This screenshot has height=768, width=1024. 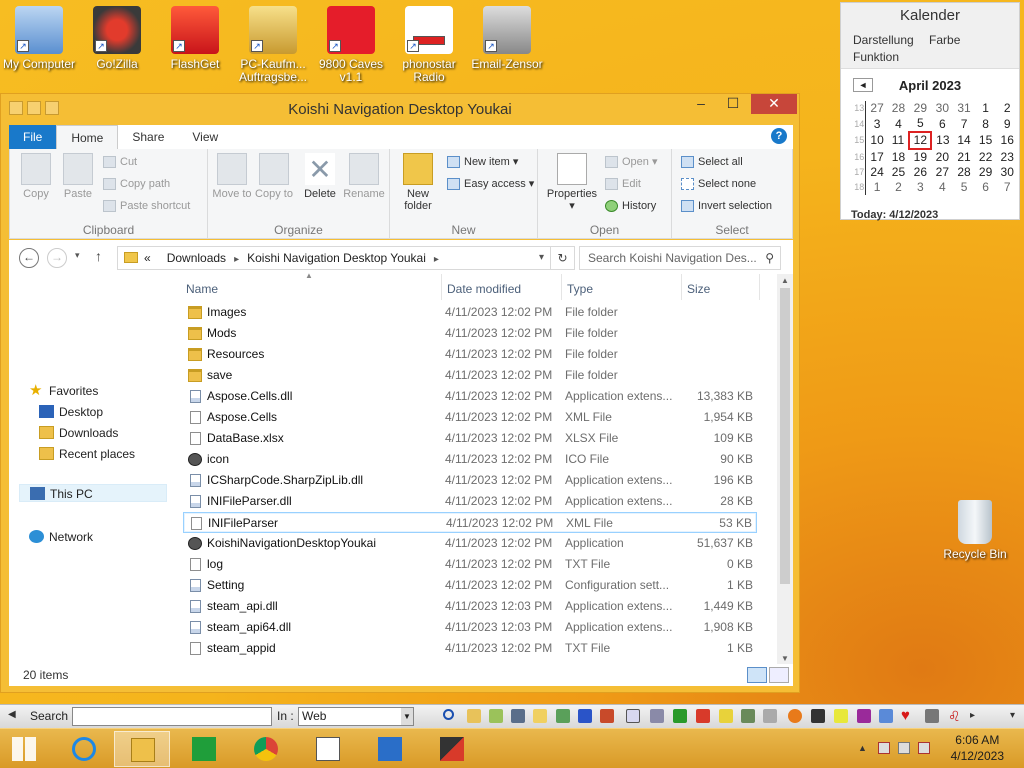 What do you see at coordinates (986, 187) in the screenshot?
I see `calendar-day: 6` at bounding box center [986, 187].